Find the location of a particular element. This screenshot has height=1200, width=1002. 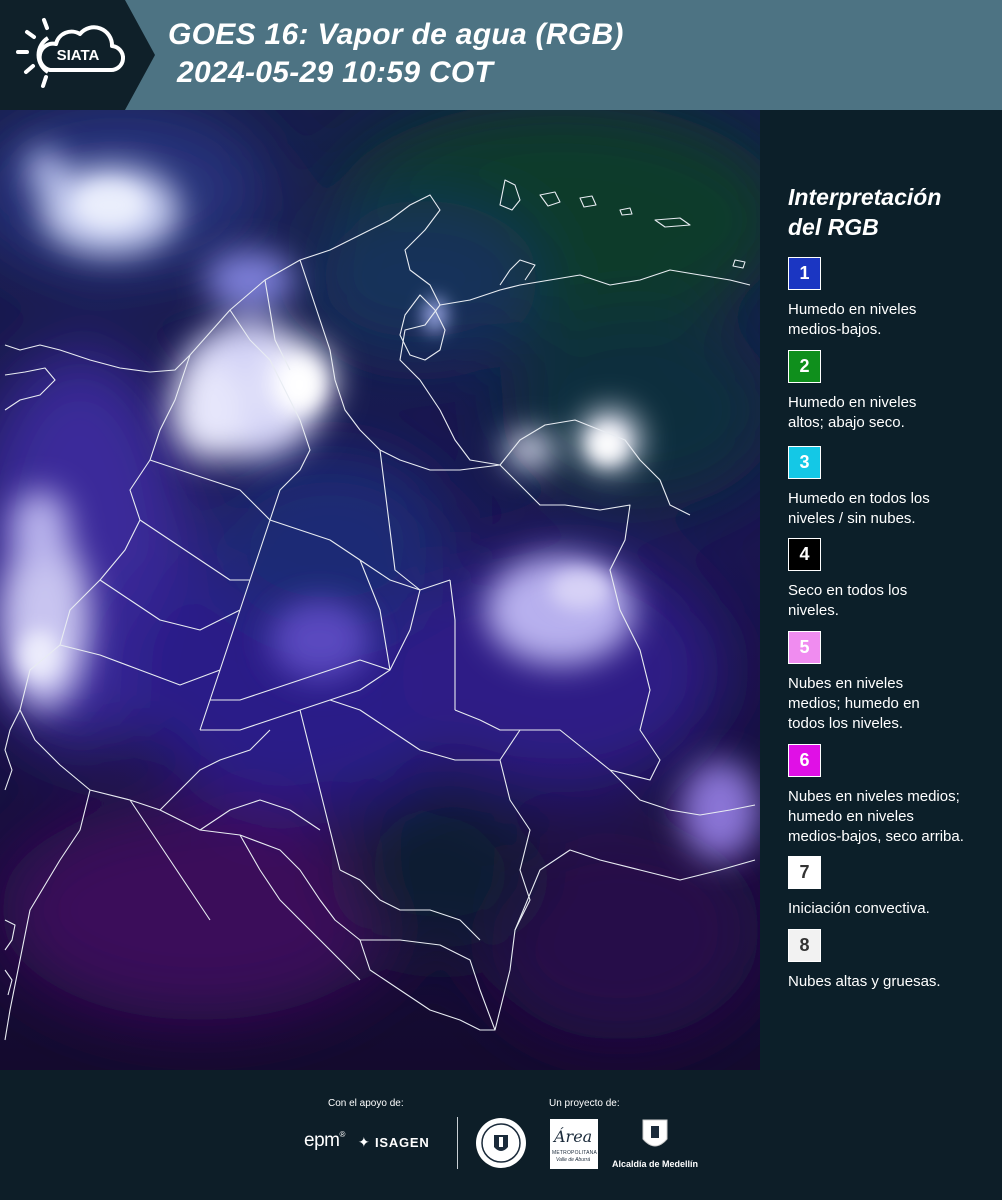

support-label: Con el apoyo de: is located at coordinates (366, 1103).